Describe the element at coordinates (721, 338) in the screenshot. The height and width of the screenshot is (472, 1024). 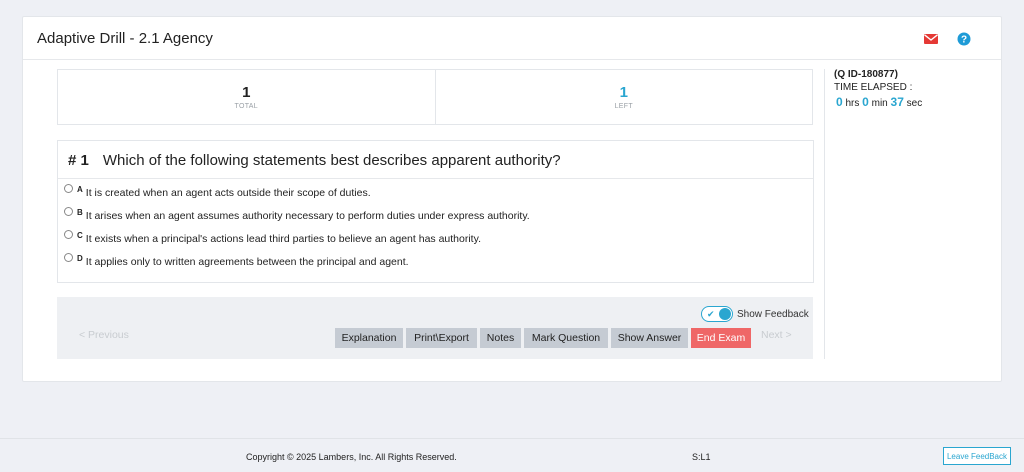
I see `end-exam-button: End Exam` at that location.